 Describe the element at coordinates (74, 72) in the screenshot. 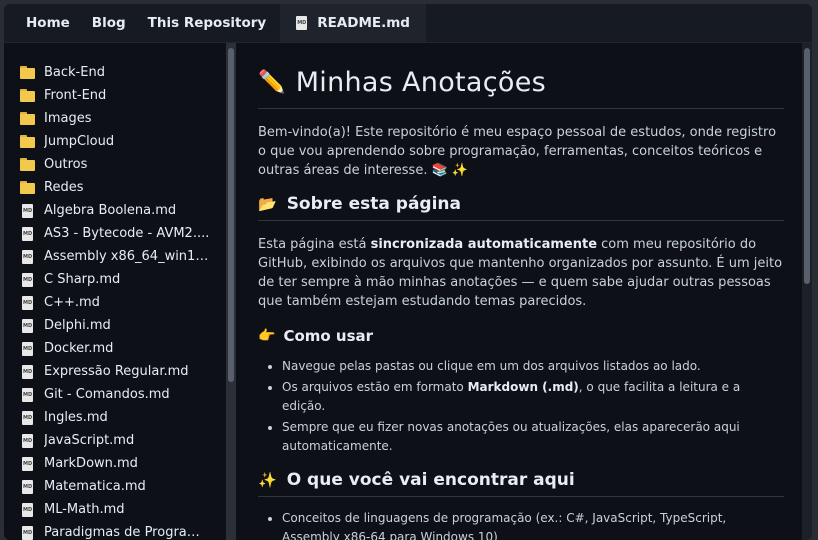

I see `sidebar-item-label: Back-End` at that location.